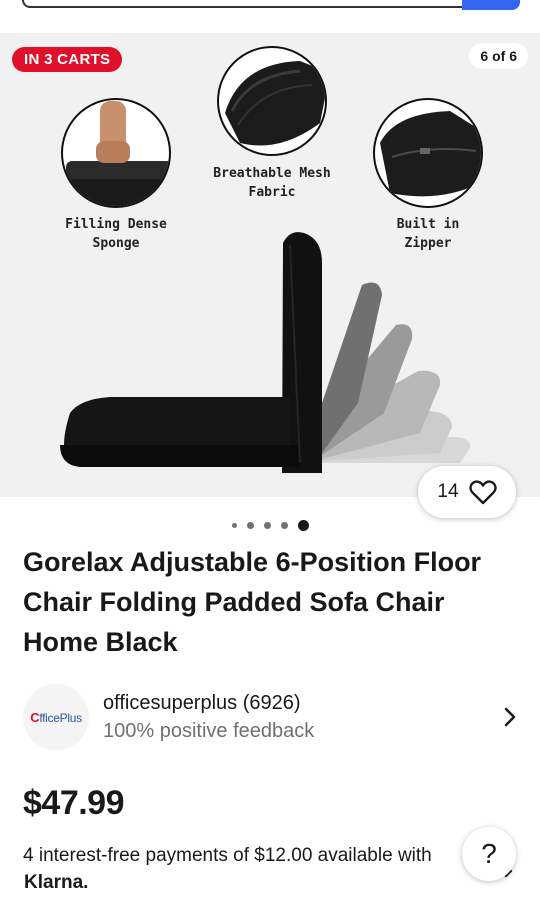  I want to click on callout-filling-line2: Sponge, so click(116, 243).